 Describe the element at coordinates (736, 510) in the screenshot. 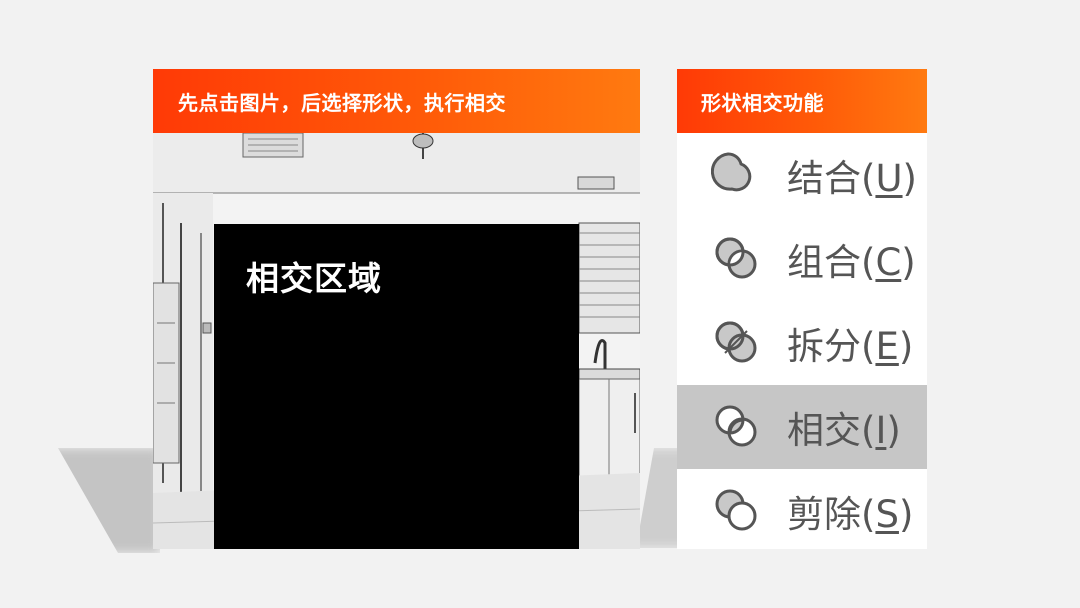

I see `subtract-icon` at that location.